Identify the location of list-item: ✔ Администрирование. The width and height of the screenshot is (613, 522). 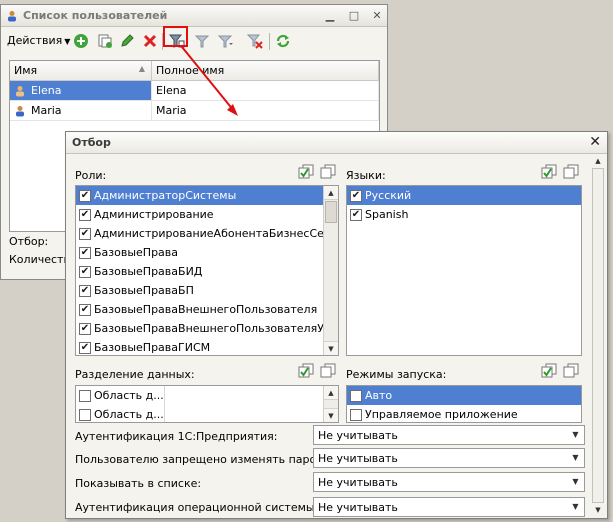
(207, 214).